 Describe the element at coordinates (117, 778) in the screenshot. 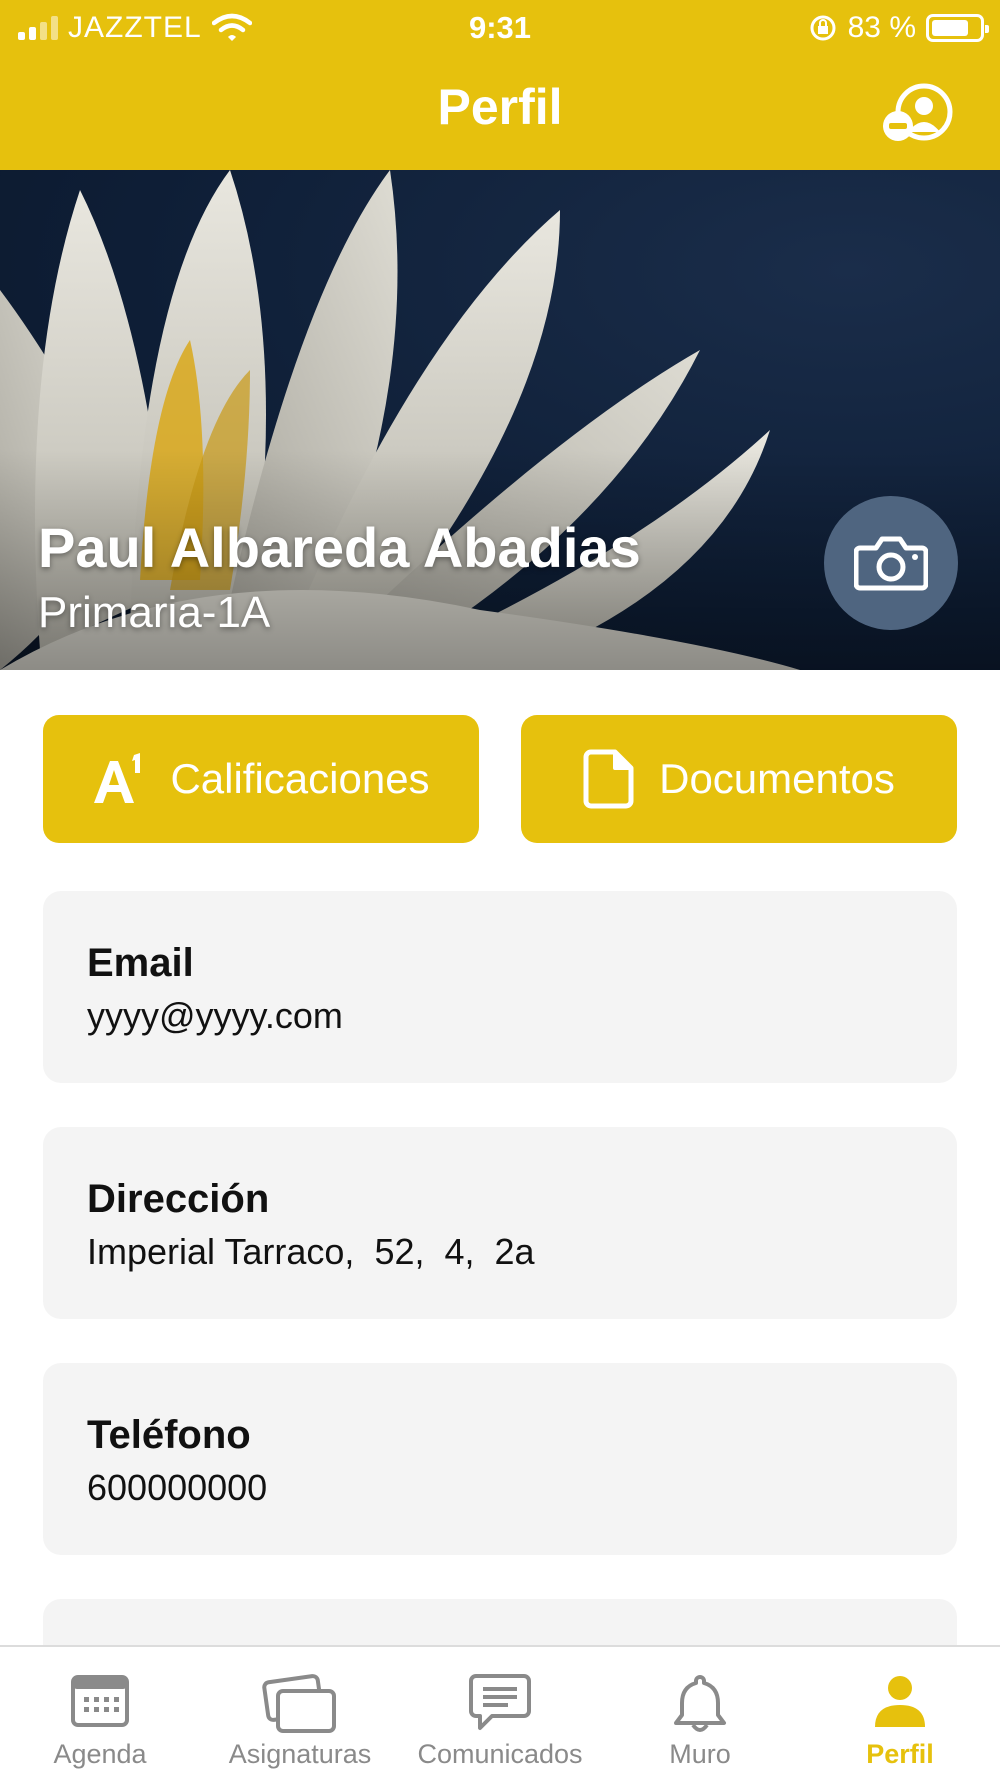

I see `grades-icon` at that location.